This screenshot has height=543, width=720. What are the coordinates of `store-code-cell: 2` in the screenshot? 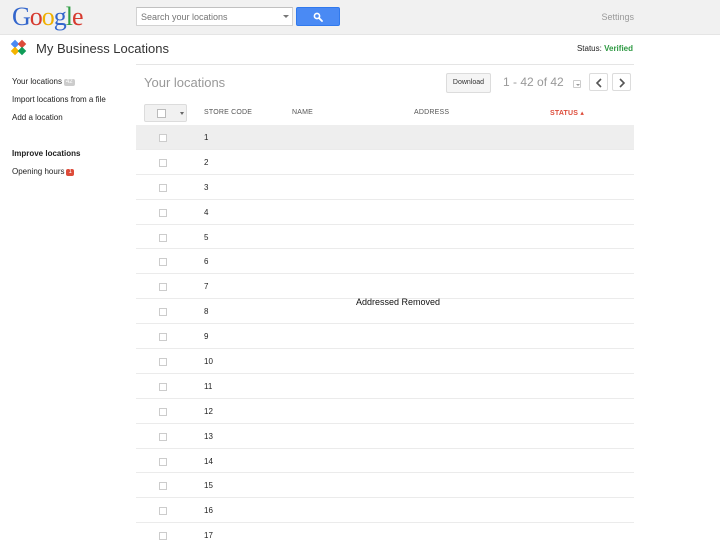 It's located at (206, 162).